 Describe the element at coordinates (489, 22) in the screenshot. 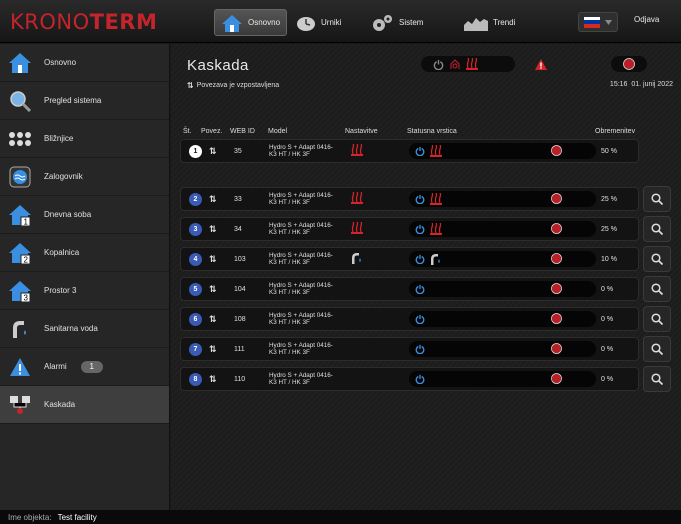

I see `nav-trendi: Trendi` at that location.